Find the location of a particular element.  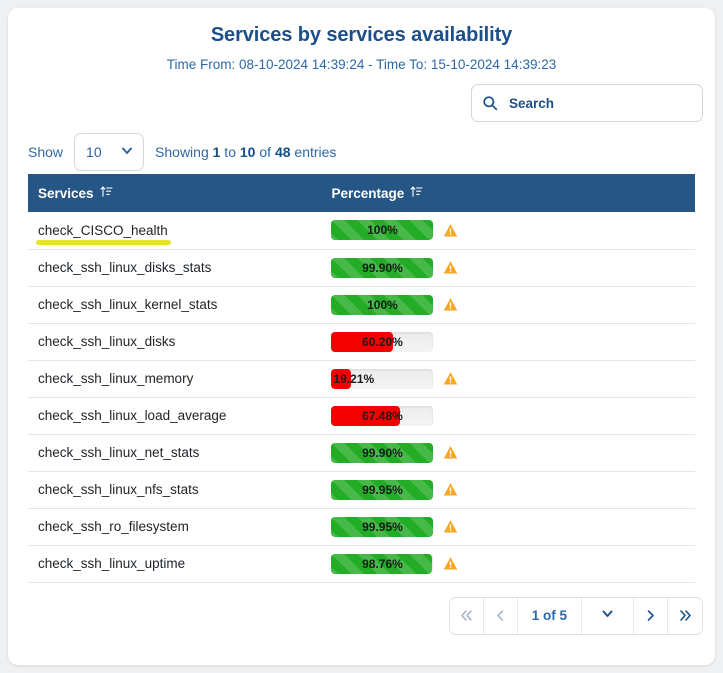

cell-percentage: 99.95% is located at coordinates (508, 527).